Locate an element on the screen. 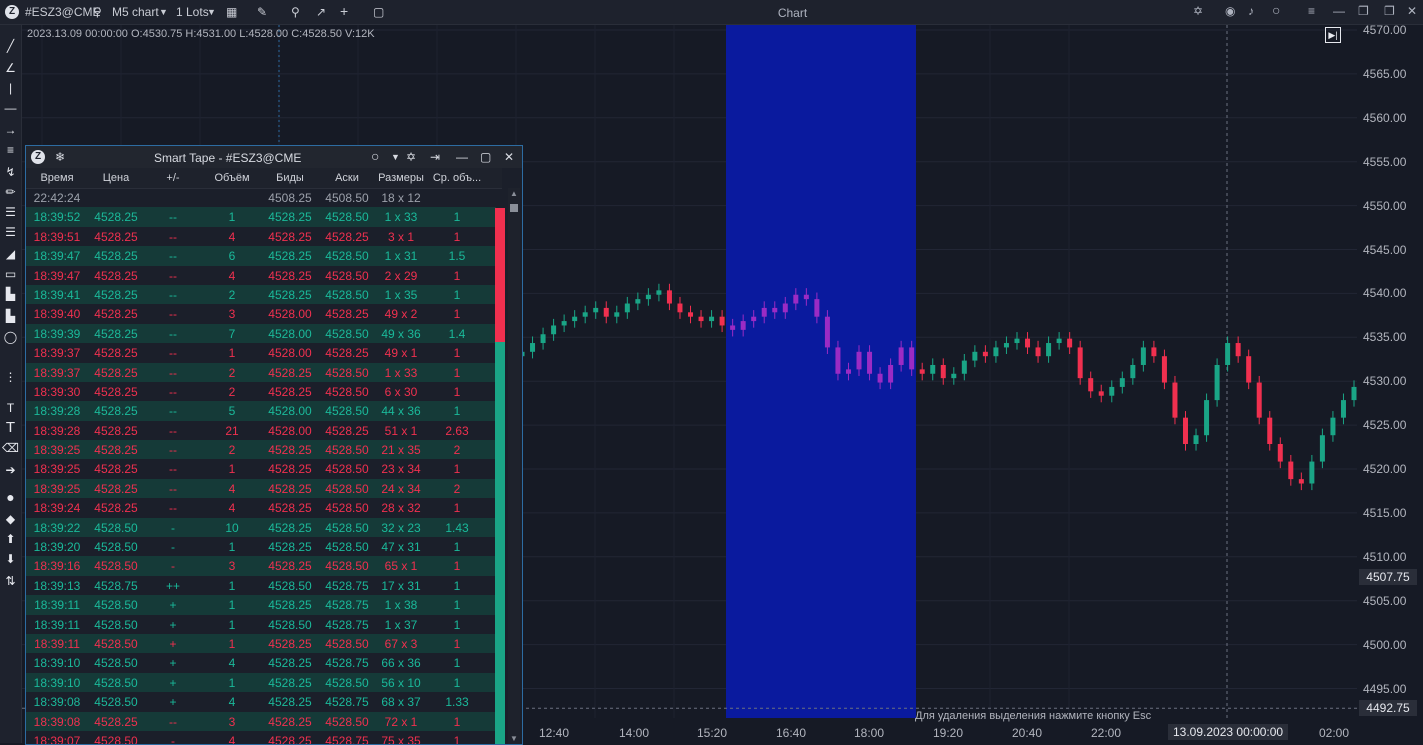 The height and width of the screenshot is (745, 1423). tape-cell: 1 is located at coordinates (457, 508).